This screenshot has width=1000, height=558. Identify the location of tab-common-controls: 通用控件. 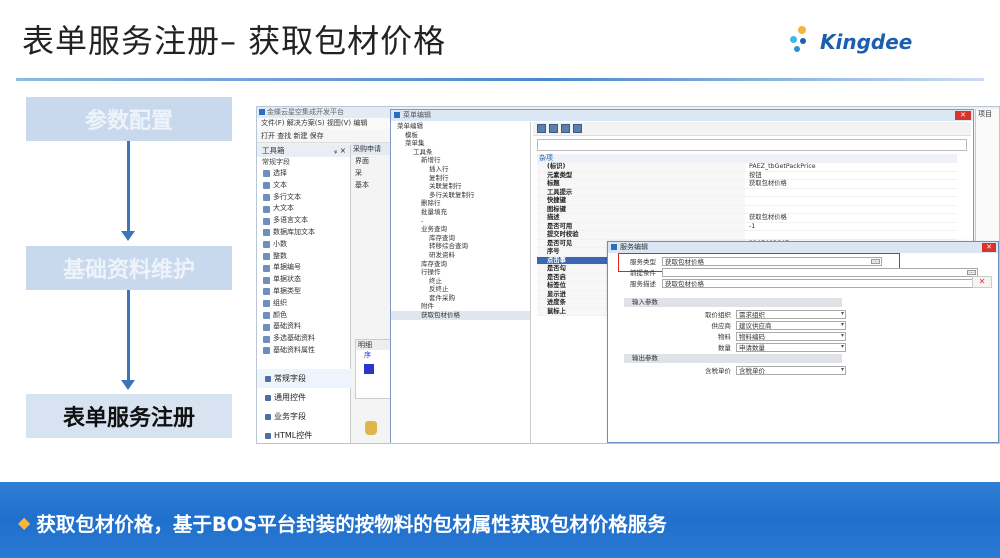
(304, 397).